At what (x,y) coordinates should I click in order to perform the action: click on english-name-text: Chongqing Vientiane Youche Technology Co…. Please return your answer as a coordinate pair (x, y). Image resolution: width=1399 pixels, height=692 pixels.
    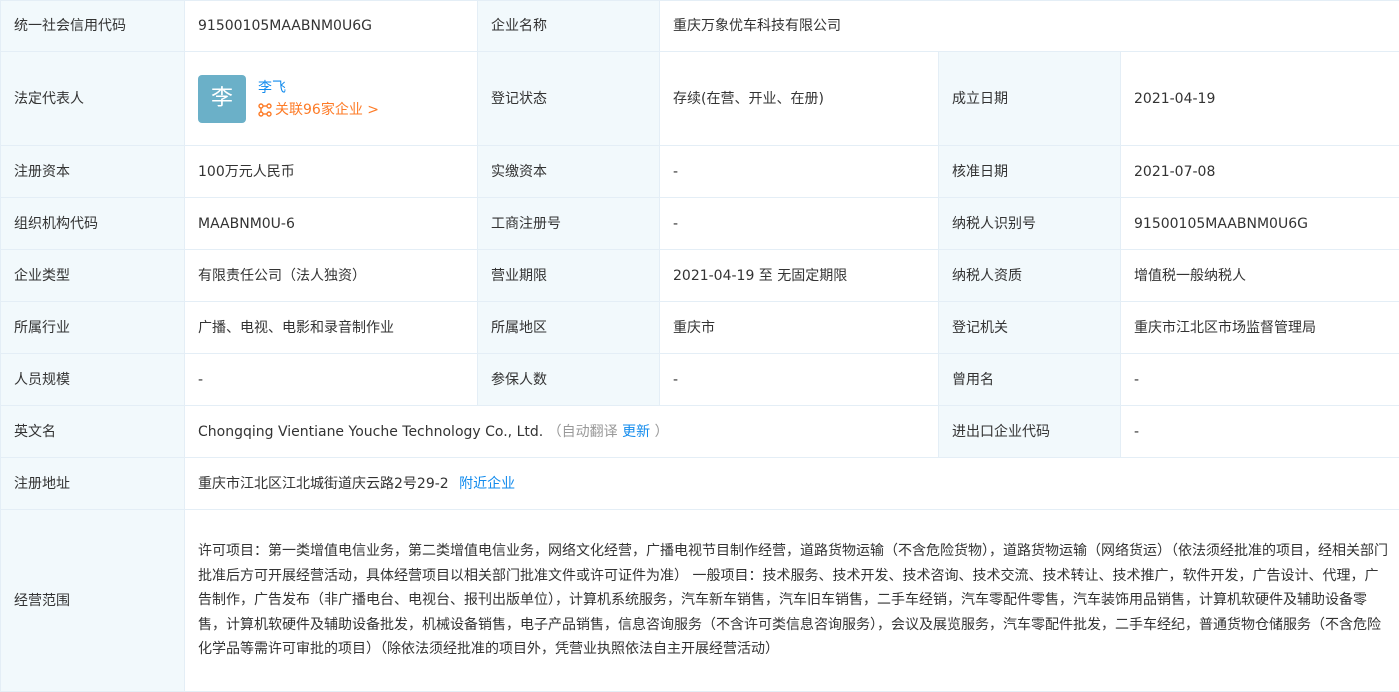
    Looking at the image, I should click on (371, 431).